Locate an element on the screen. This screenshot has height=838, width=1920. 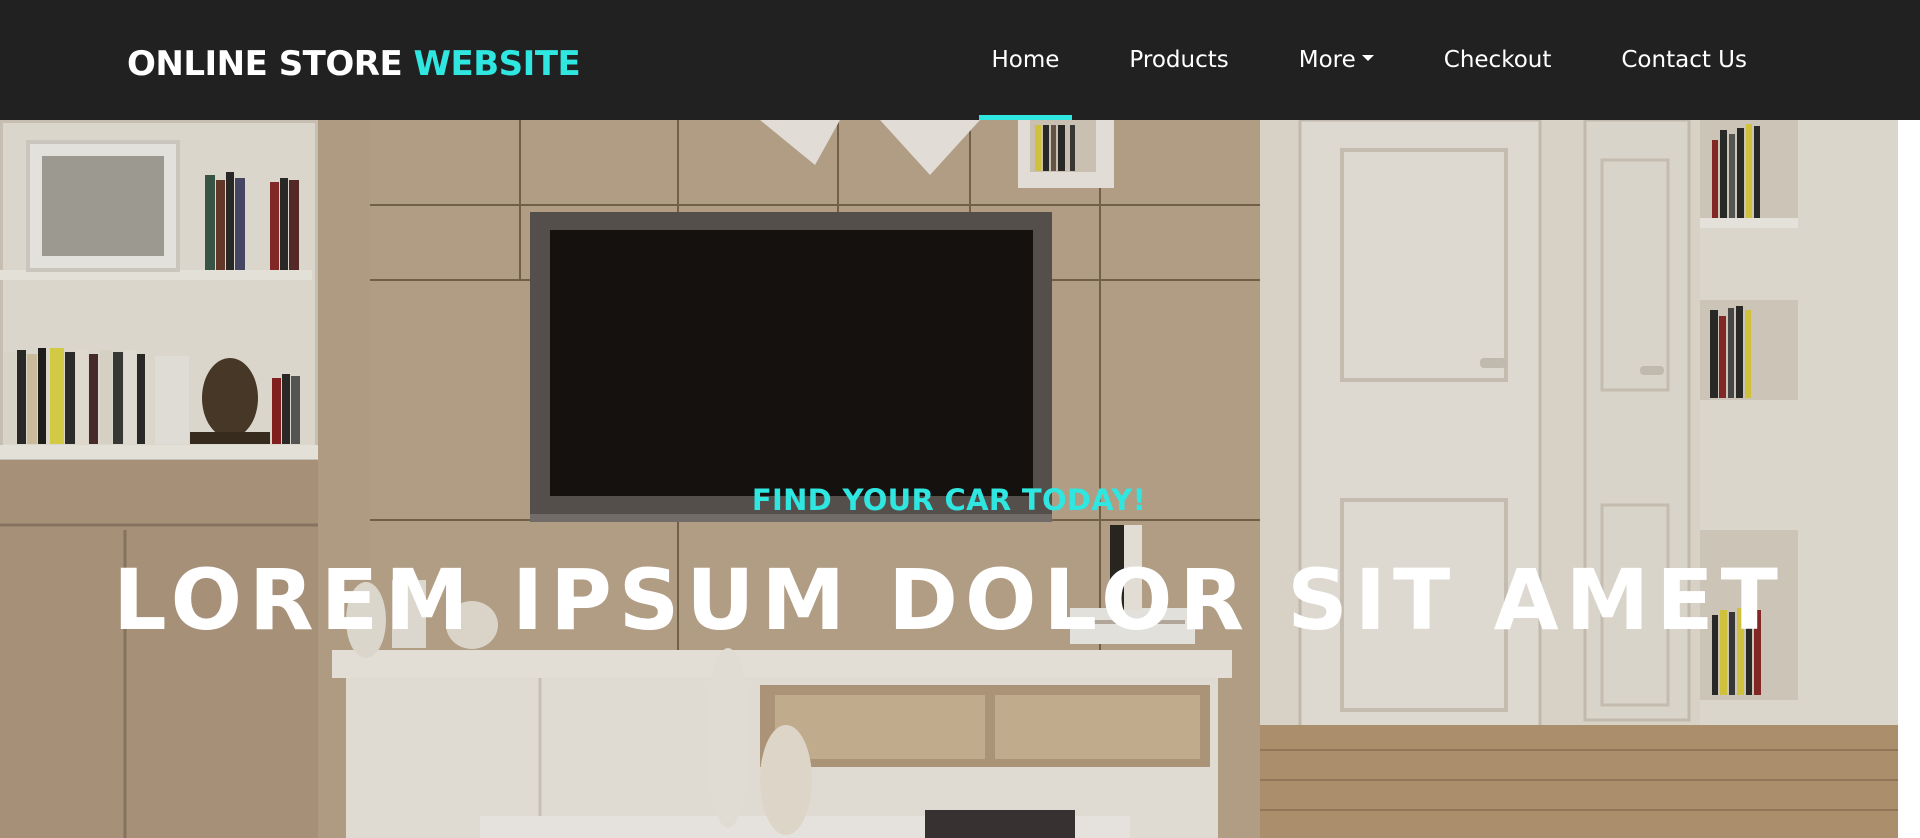
brand-text-primary: ONLINE STORE is located at coordinates (265, 64).